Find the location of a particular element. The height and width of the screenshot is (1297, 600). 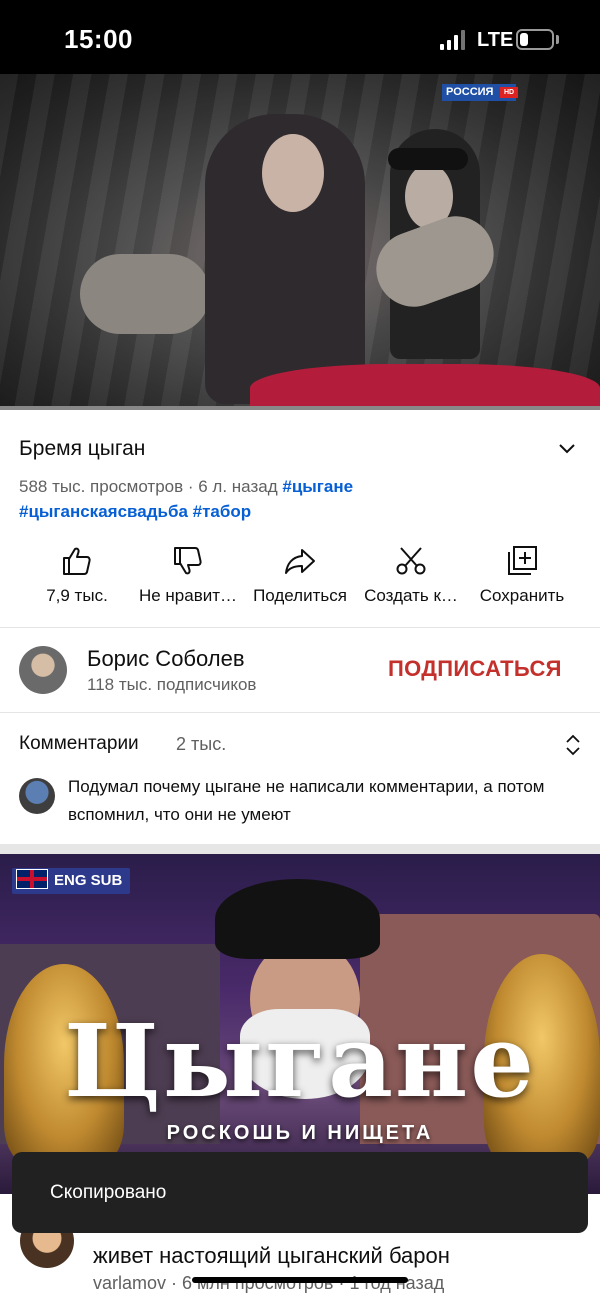

share-icon is located at coordinates (300, 561).